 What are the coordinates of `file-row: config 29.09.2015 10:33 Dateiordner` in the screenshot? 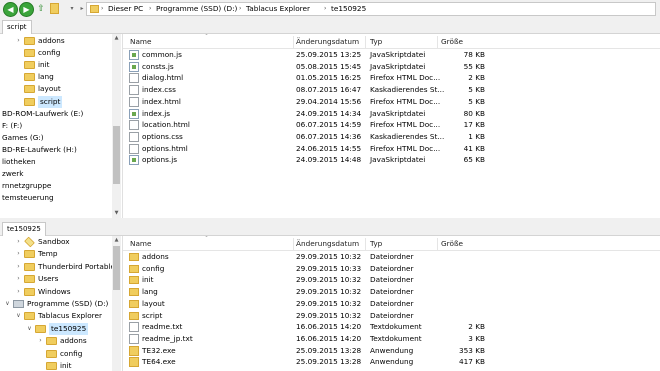 It's located at (391, 269).